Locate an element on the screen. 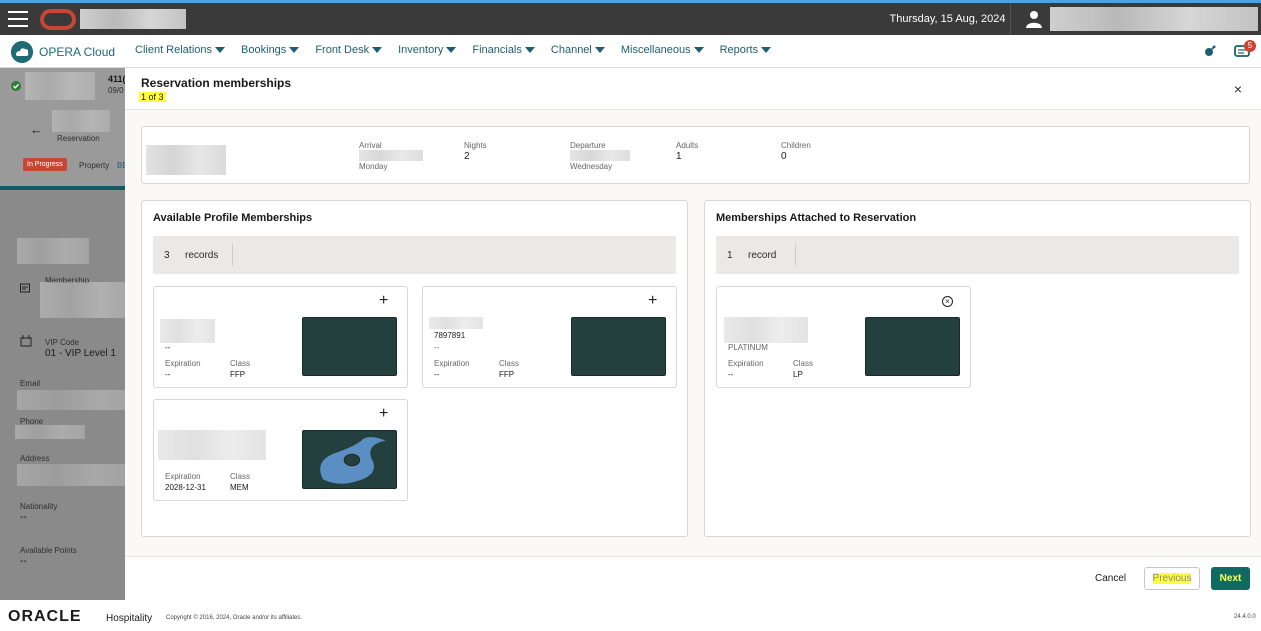 The height and width of the screenshot is (631, 1261). expiration-value: -- is located at coordinates (437, 374).